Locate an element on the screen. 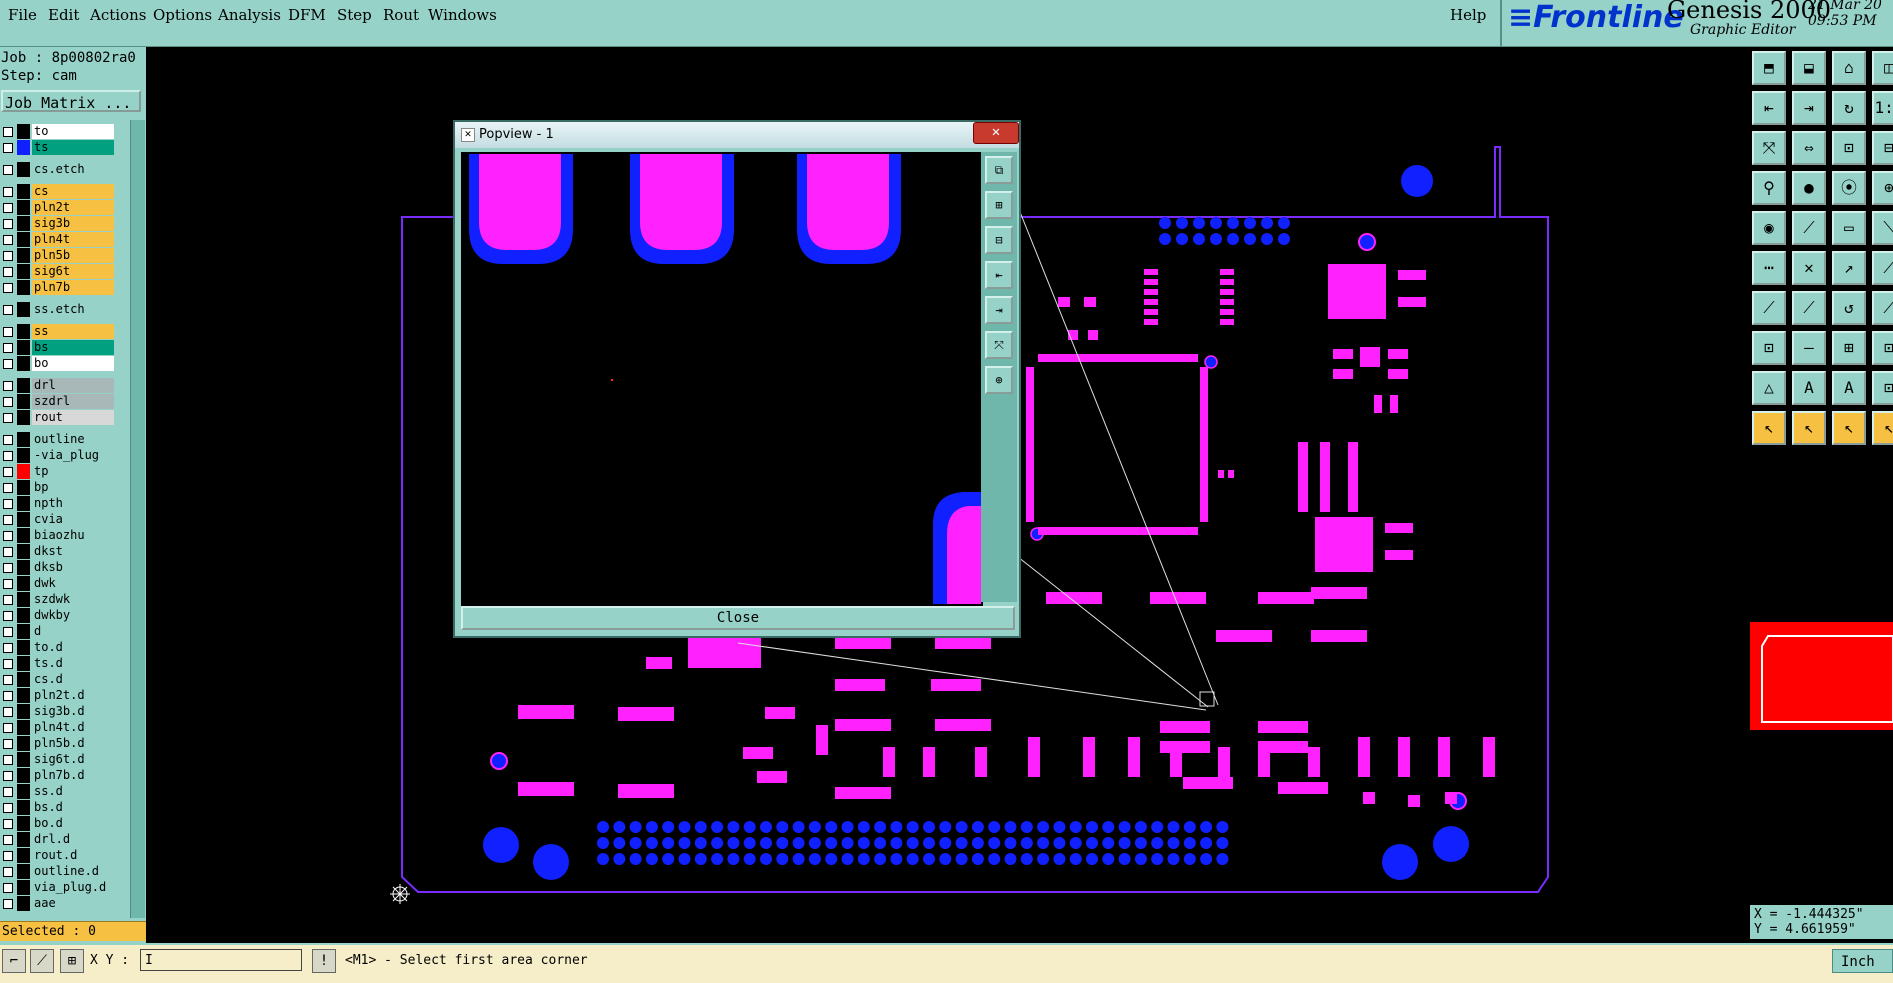 The image size is (1893, 983). tool-button-2-3-icon: ⊟ is located at coordinates (1882, 148).